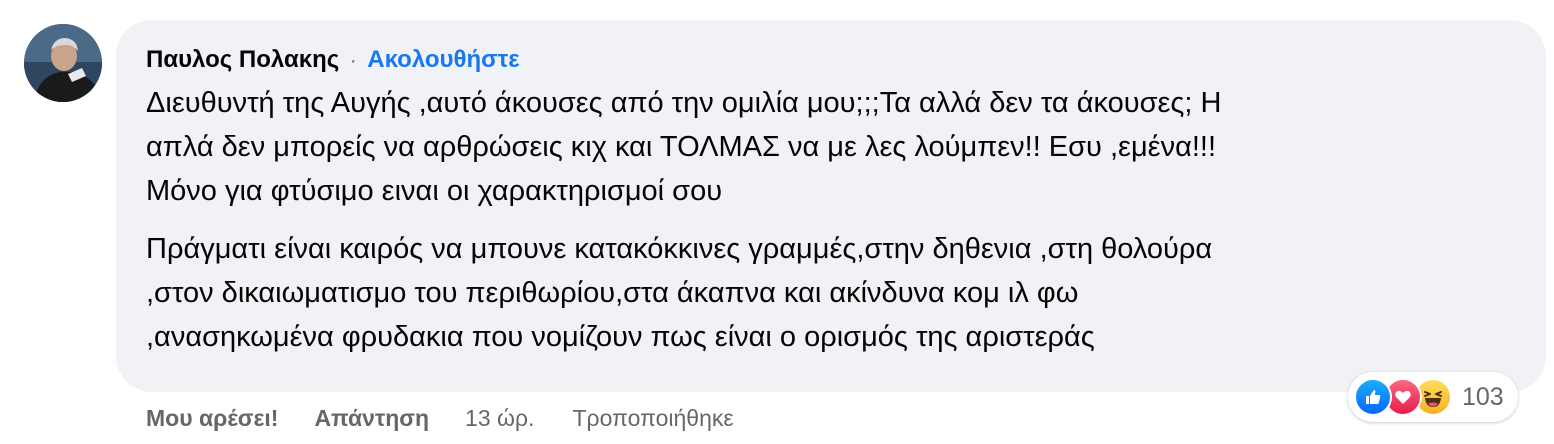 The image size is (1554, 444). Describe the element at coordinates (371, 418) in the screenshot. I see `reply-button: Απάντηση` at that location.